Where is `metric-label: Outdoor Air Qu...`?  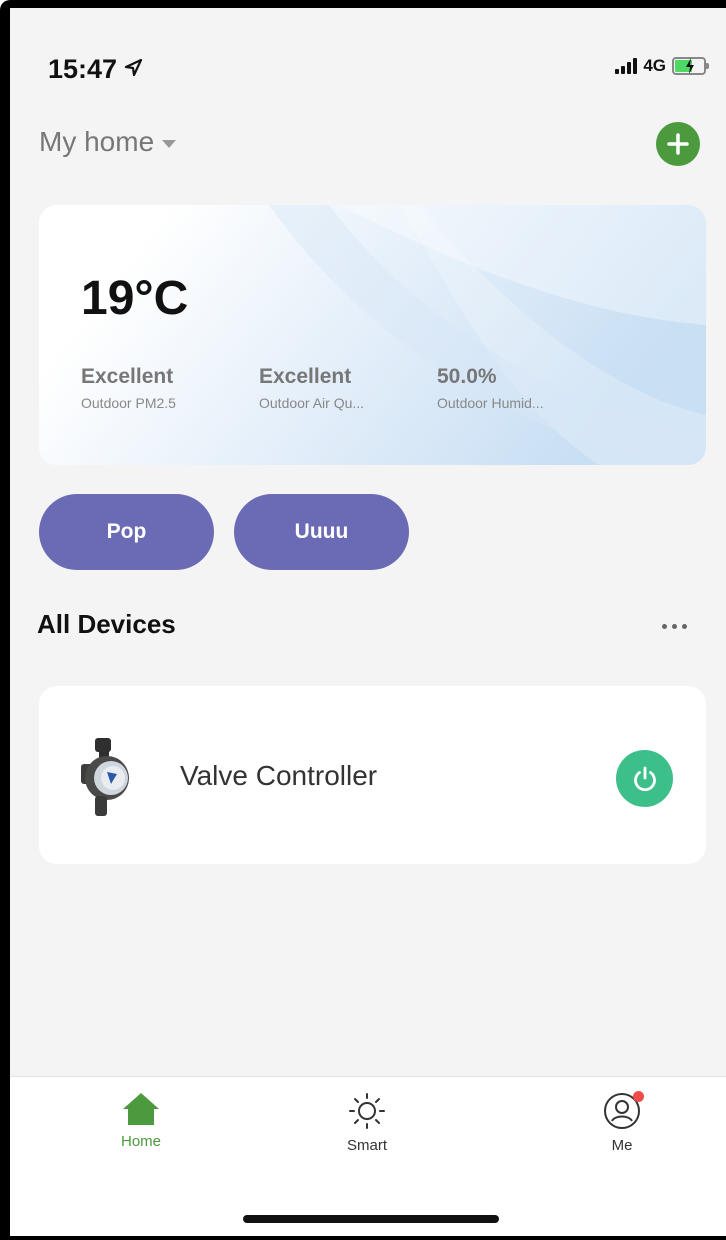 metric-label: Outdoor Air Qu... is located at coordinates (312, 403).